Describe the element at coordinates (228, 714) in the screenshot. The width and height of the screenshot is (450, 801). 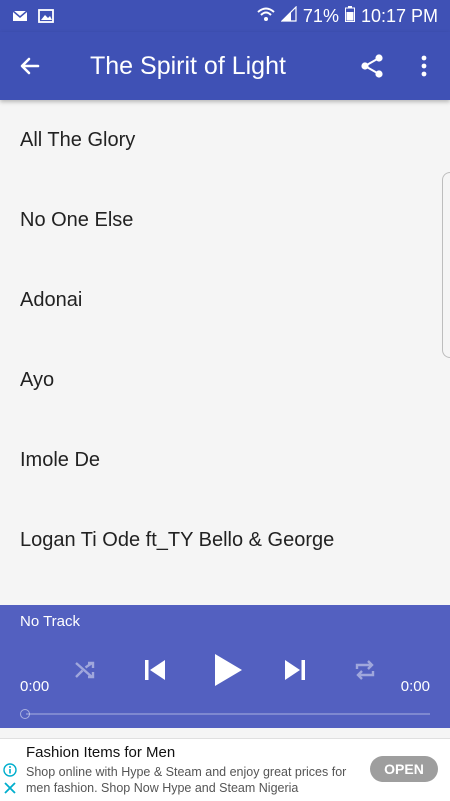
I see `seek-track` at that location.